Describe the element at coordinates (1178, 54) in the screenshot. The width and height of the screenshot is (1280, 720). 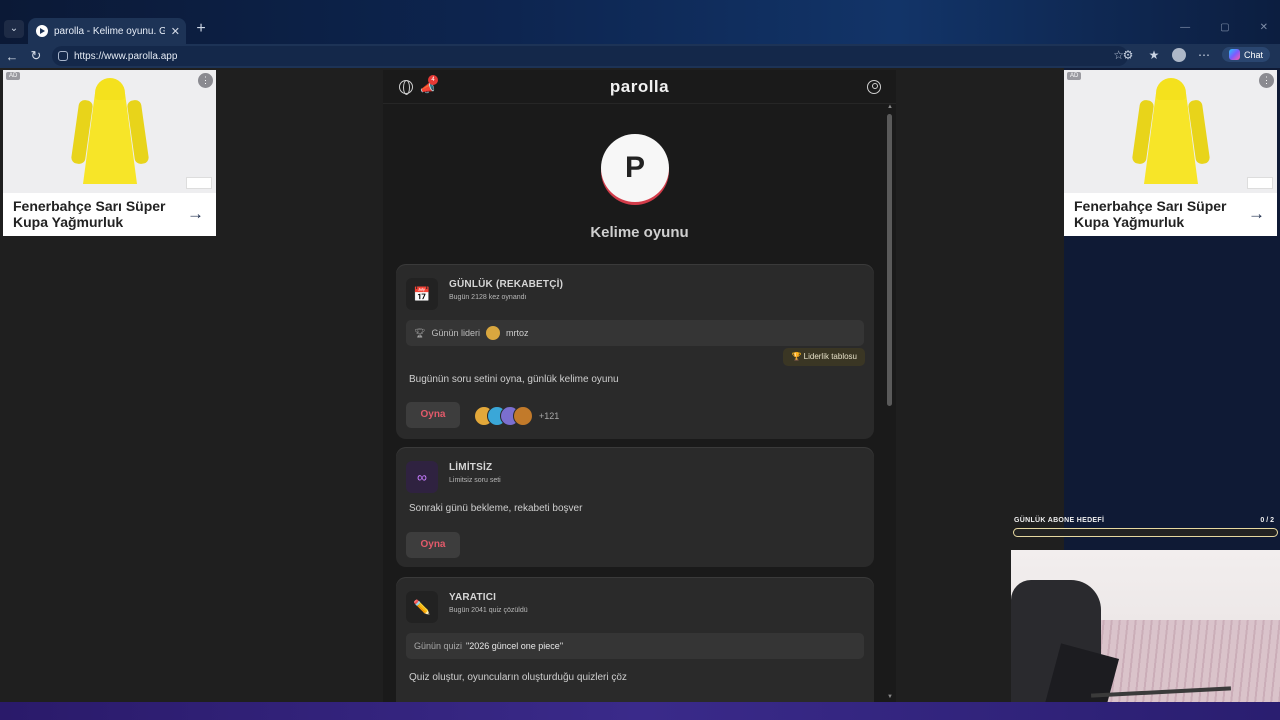
I see `profile-avatar` at that location.